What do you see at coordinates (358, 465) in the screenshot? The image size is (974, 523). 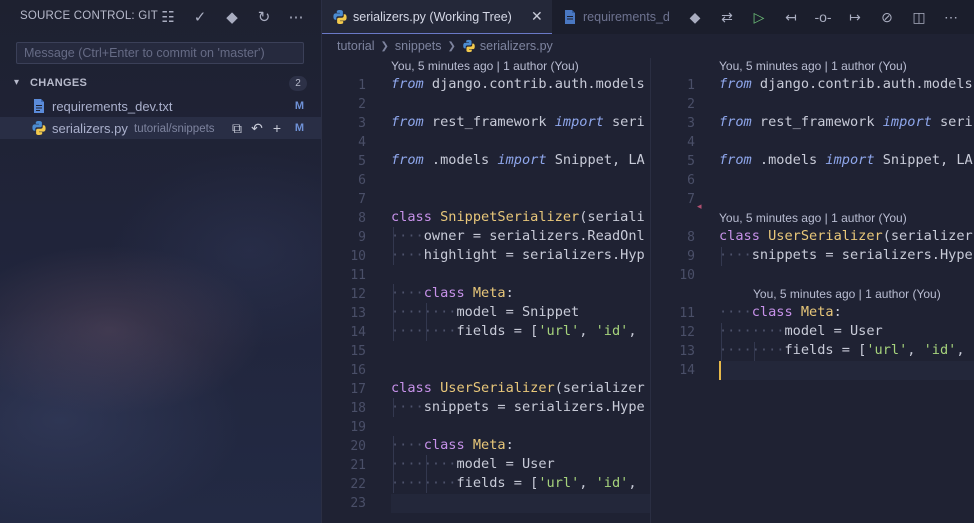 I see `line-number: 21` at bounding box center [358, 465].